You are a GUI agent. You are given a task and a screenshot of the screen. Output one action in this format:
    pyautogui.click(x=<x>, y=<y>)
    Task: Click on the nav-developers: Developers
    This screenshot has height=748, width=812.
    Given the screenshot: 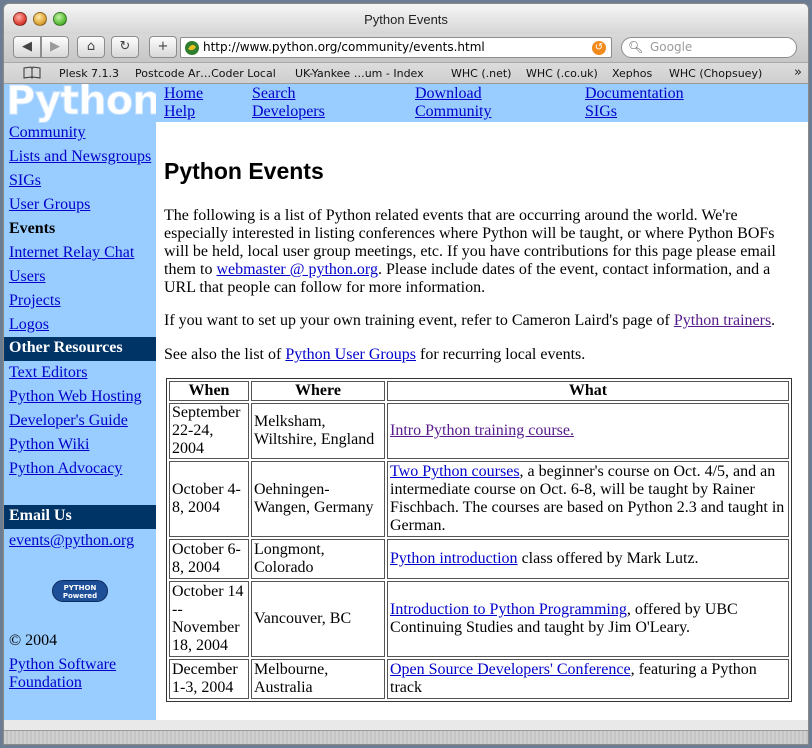 What is the action you would take?
    pyautogui.click(x=288, y=112)
    